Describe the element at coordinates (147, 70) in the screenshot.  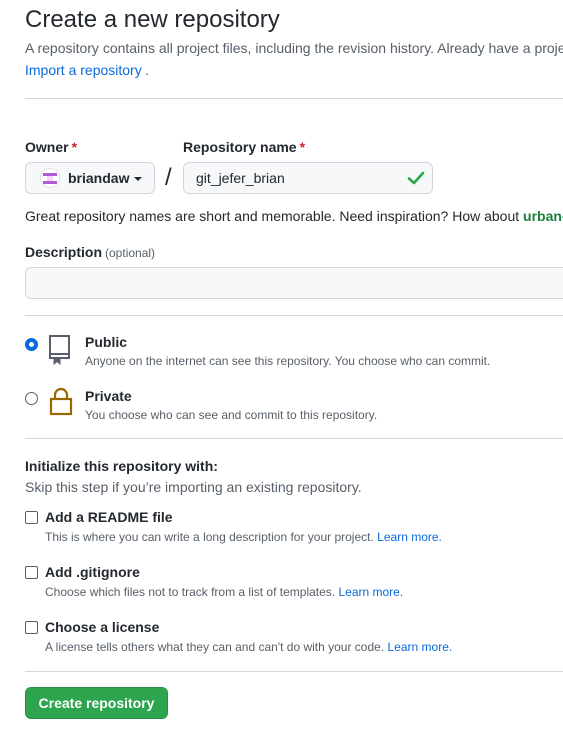
I see `import-link-period: .` at that location.